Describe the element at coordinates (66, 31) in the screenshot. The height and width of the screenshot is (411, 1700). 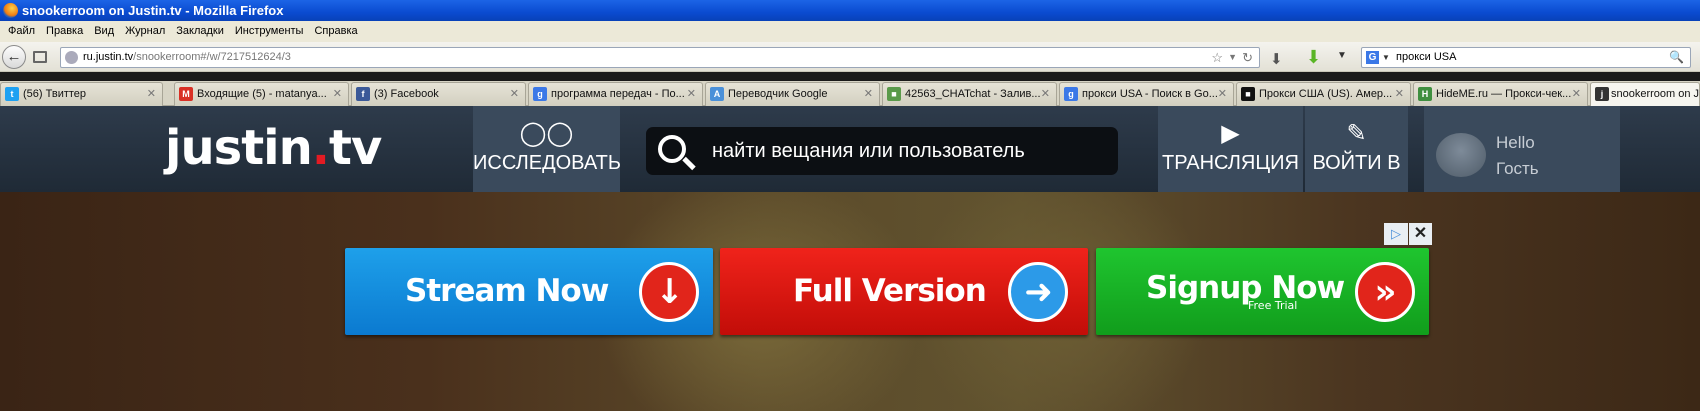
I see `menu-edit: Правка` at that location.